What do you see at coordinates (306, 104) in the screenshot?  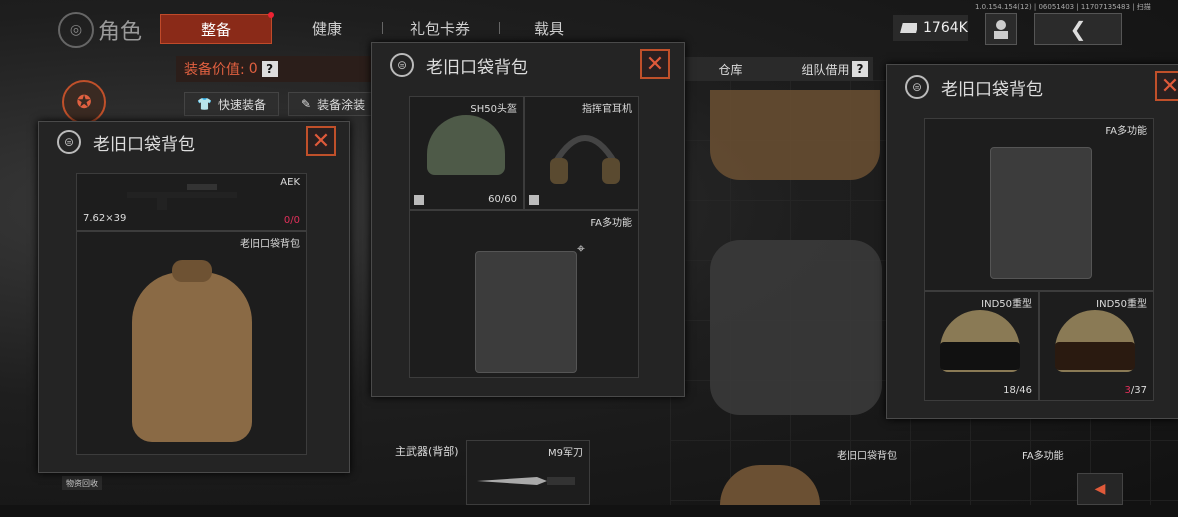 I see `brush-icon: ✎` at bounding box center [306, 104].